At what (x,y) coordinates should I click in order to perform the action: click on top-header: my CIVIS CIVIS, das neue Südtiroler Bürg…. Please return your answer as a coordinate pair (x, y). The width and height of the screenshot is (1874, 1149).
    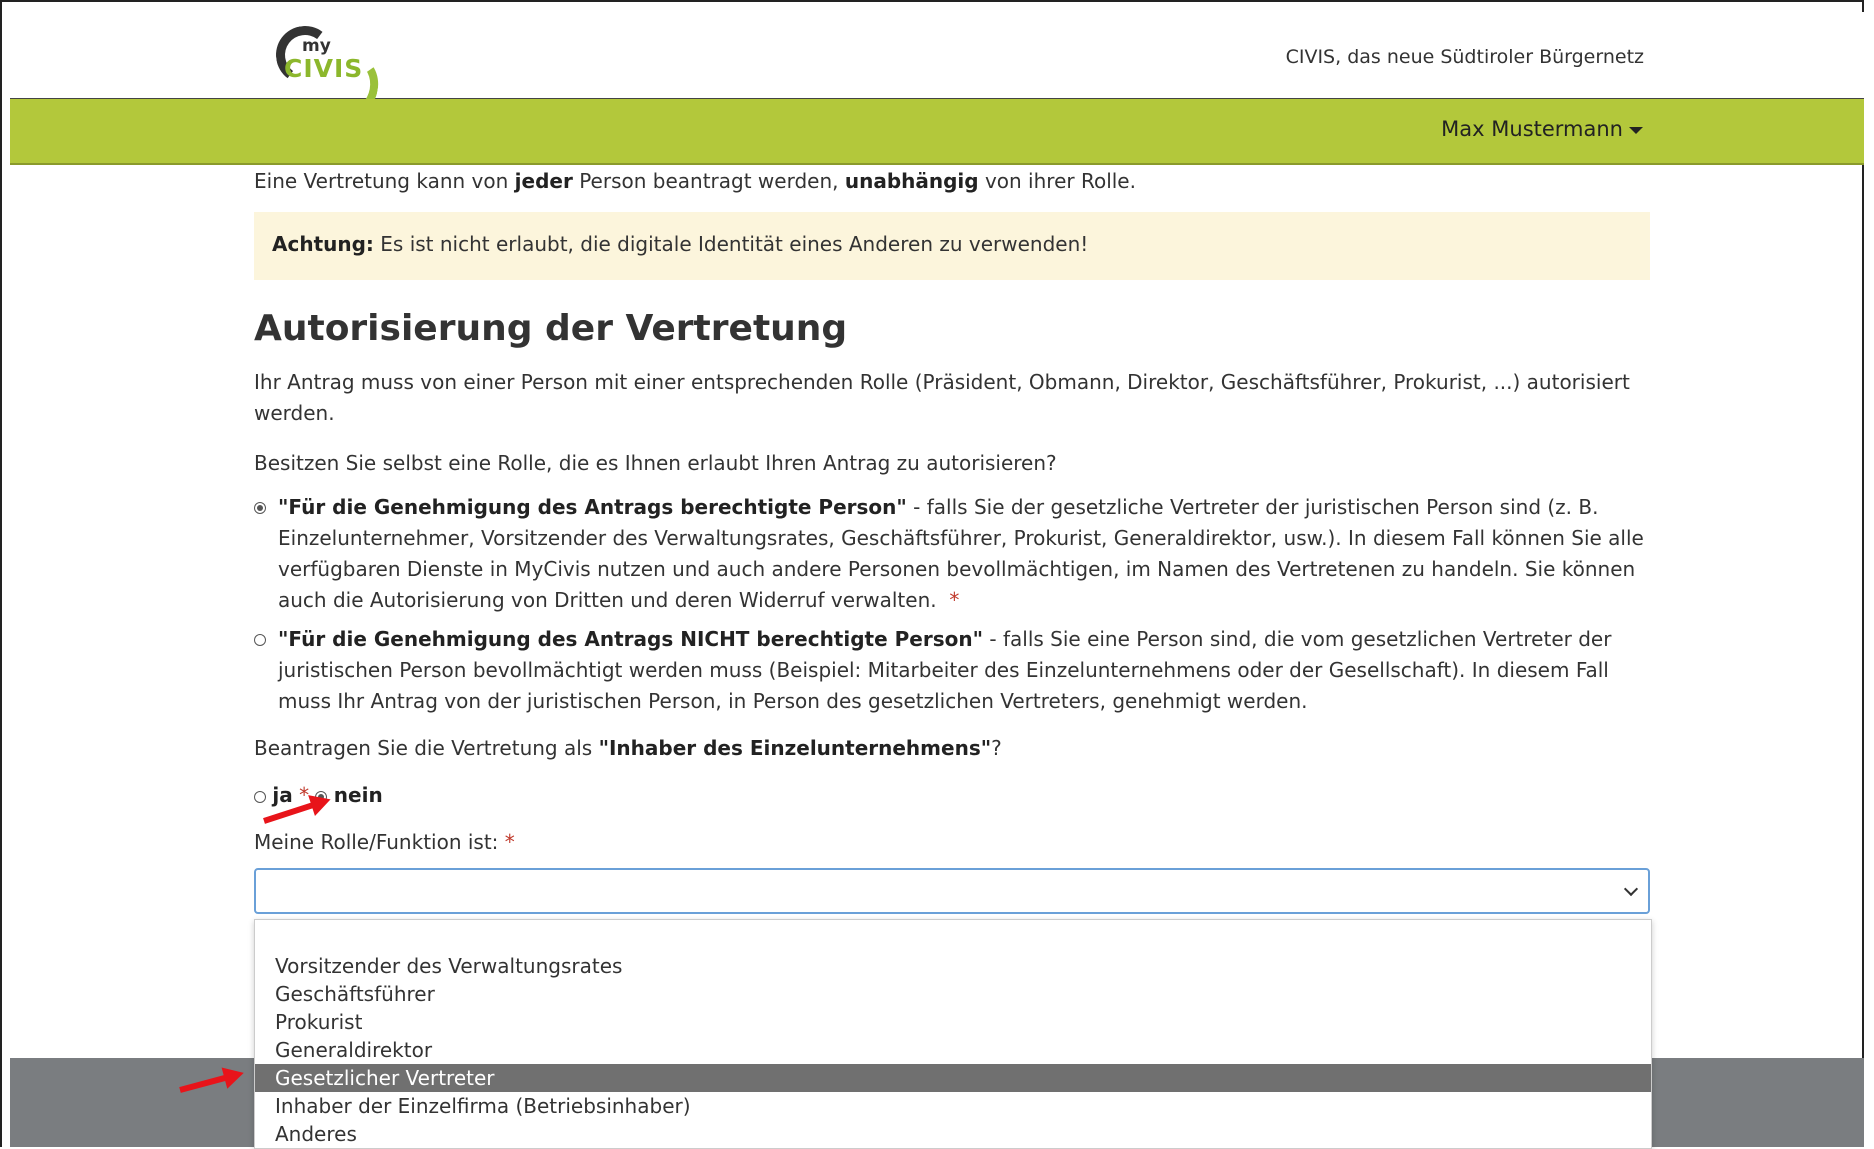
    Looking at the image, I should click on (937, 66).